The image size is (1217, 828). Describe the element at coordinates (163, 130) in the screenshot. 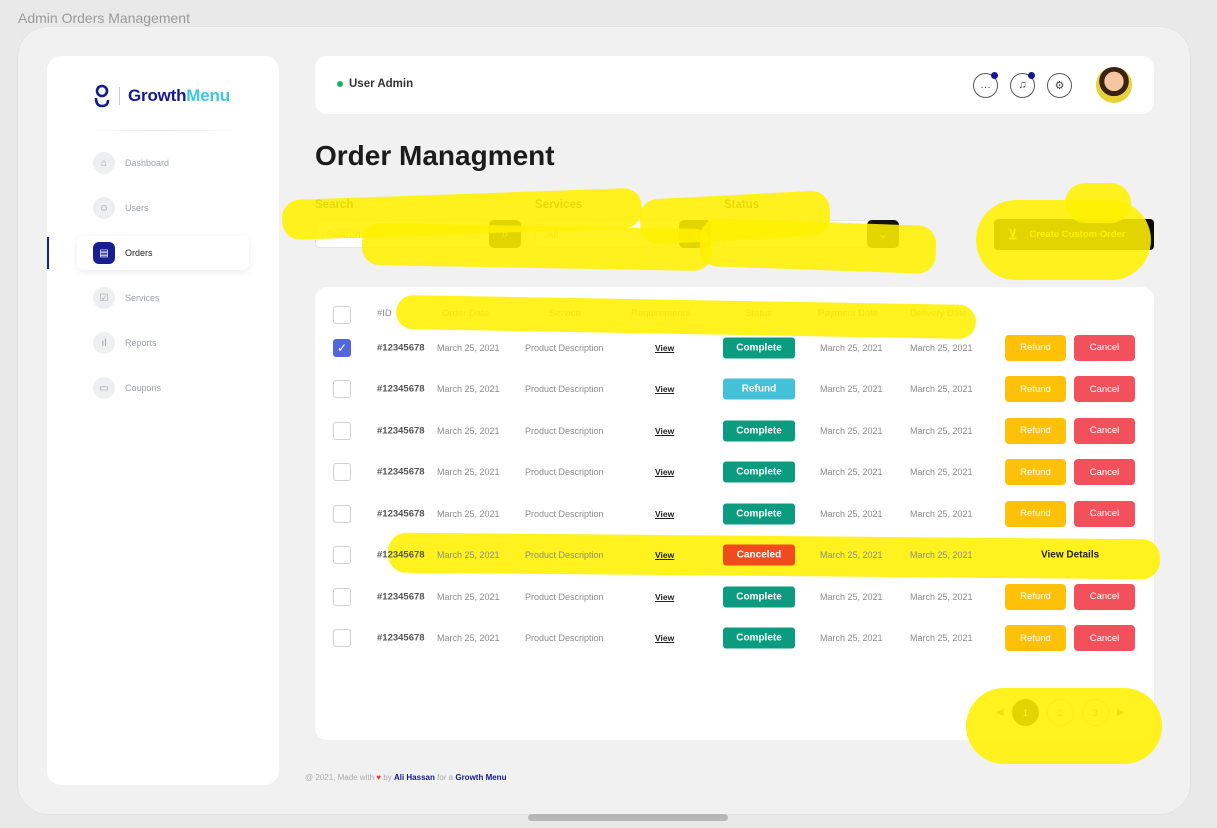

I see `divider` at that location.